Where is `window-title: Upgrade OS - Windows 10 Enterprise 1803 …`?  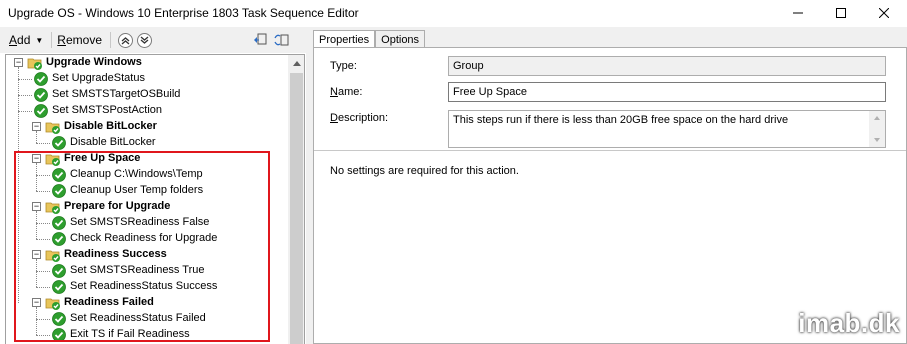 window-title: Upgrade OS - Windows 10 Enterprise 1803 … is located at coordinates (183, 13).